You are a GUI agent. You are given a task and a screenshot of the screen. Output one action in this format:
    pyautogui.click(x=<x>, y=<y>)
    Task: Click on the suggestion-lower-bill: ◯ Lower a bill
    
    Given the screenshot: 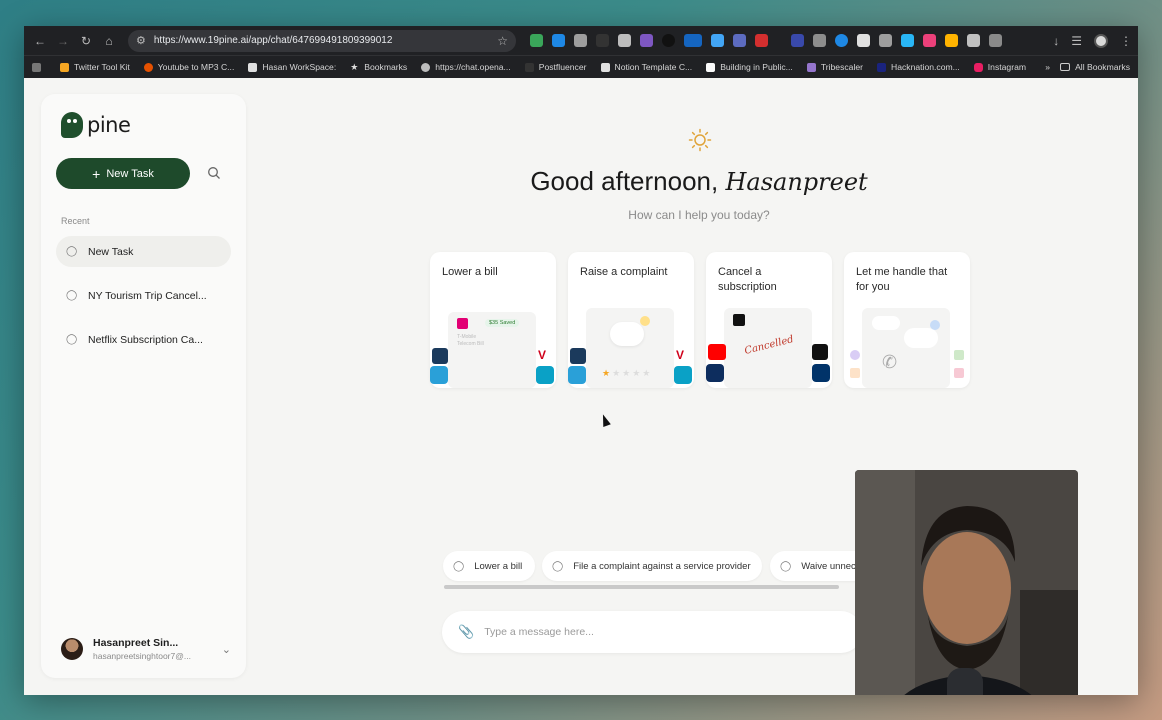 What is the action you would take?
    pyautogui.click(x=489, y=566)
    